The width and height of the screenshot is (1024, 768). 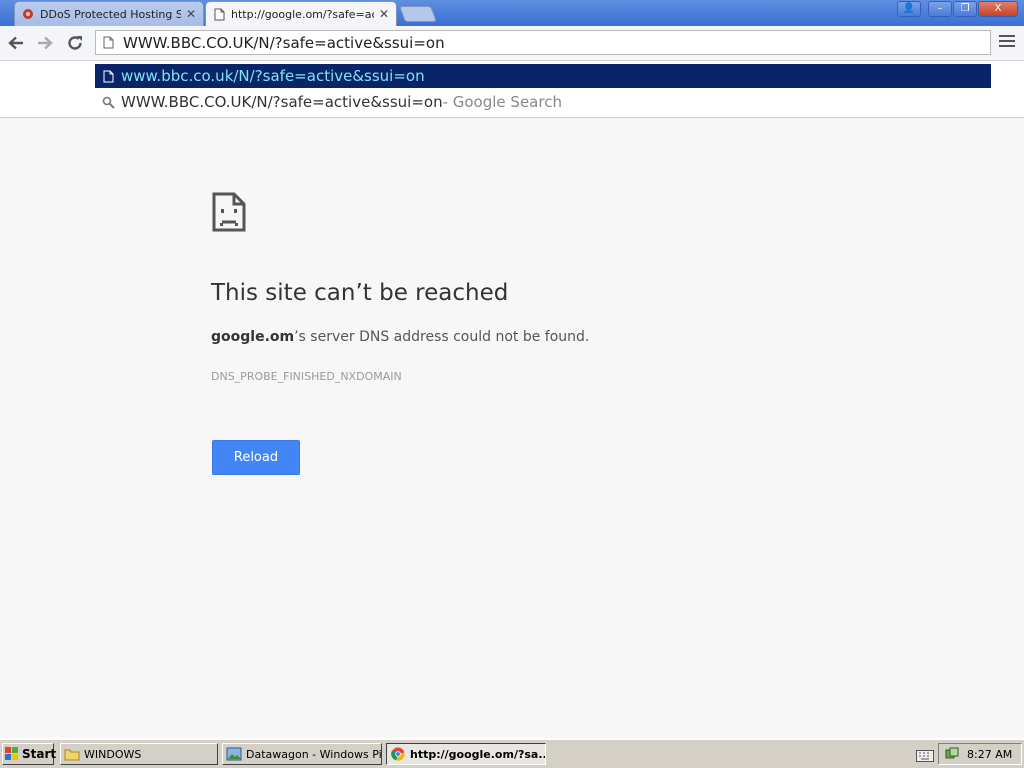 What do you see at coordinates (998, 9) in the screenshot?
I see `close-window-button: X` at bounding box center [998, 9].